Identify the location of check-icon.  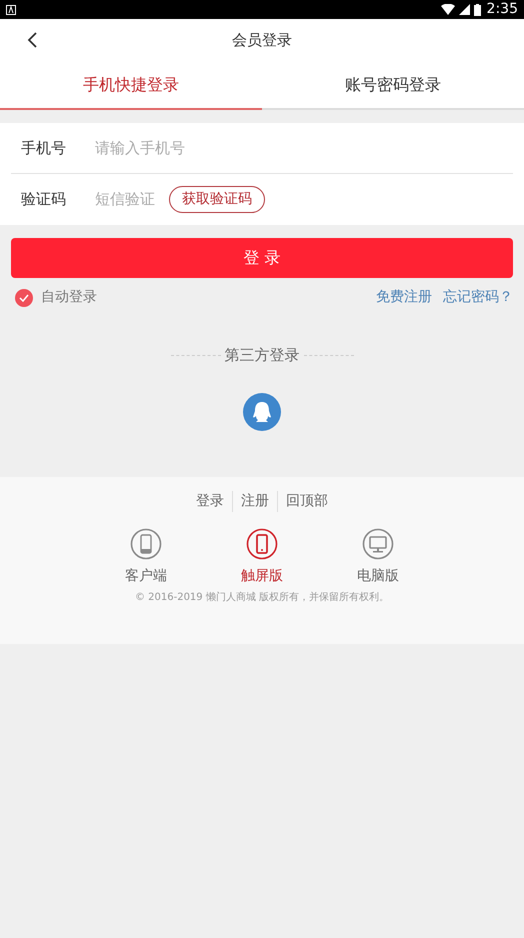
(24, 298).